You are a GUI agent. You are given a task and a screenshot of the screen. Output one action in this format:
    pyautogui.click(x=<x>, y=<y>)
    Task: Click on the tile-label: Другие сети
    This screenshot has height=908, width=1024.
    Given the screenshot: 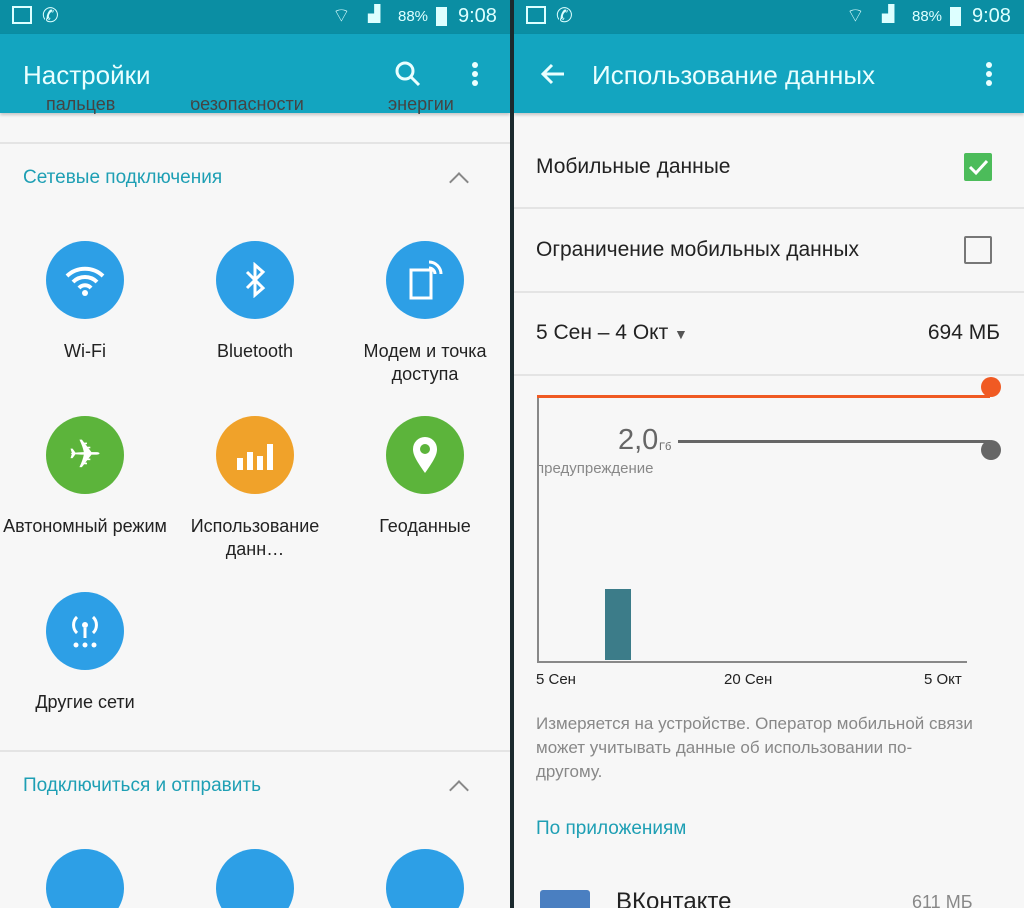 What is the action you would take?
    pyautogui.click(x=85, y=702)
    